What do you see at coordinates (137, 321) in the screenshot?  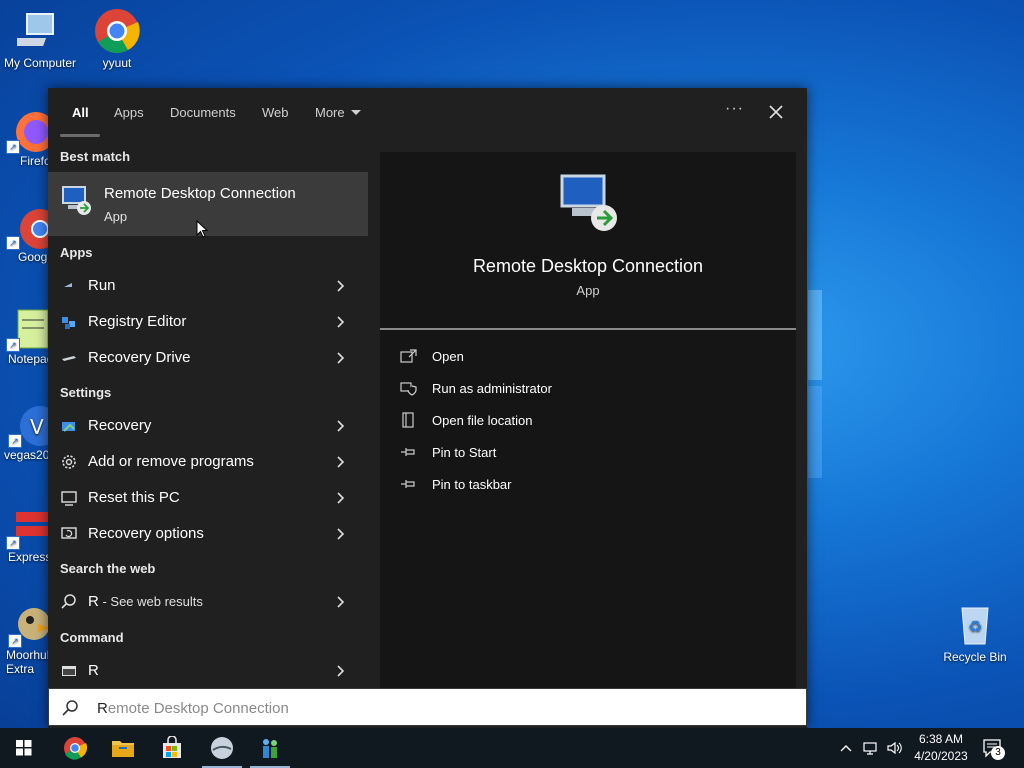 I see `result-label: Registry Editor` at bounding box center [137, 321].